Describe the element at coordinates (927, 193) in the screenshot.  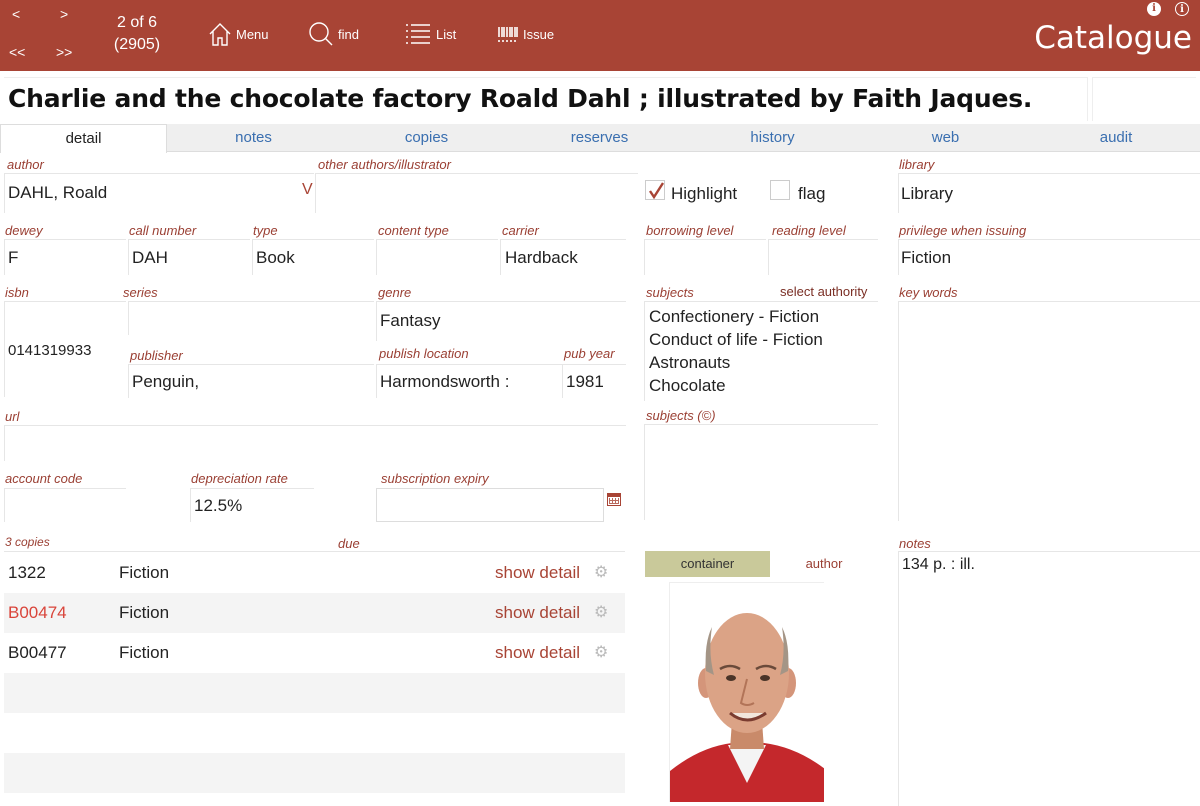
I see `library-value: Library` at that location.